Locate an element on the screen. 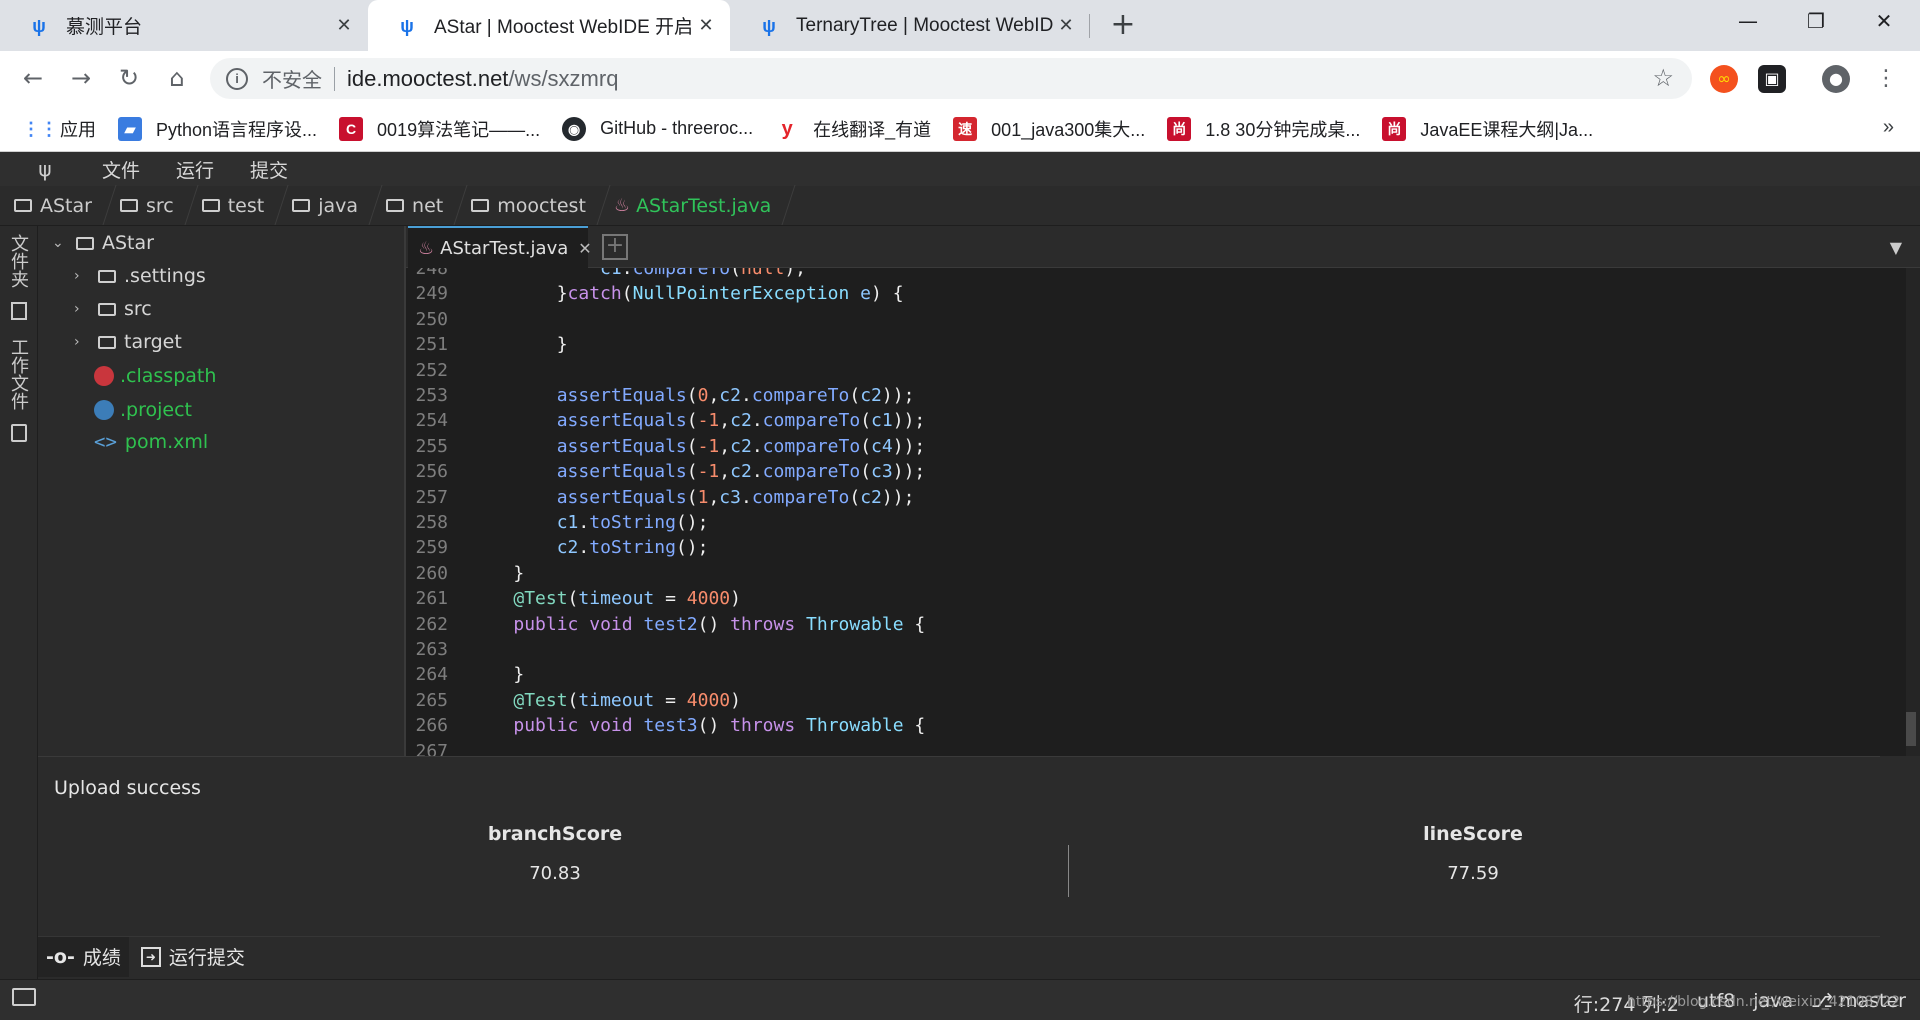 The height and width of the screenshot is (1020, 1920). code-line: 249 }catch(NullPointerException e) { is located at coordinates (1144, 293).